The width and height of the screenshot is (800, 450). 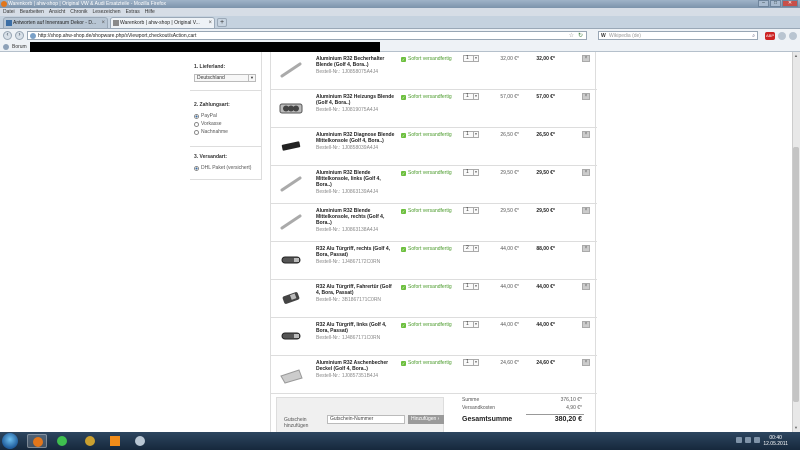 What do you see at coordinates (9, 12) in the screenshot?
I see `menu-file: Datei` at bounding box center [9, 12].